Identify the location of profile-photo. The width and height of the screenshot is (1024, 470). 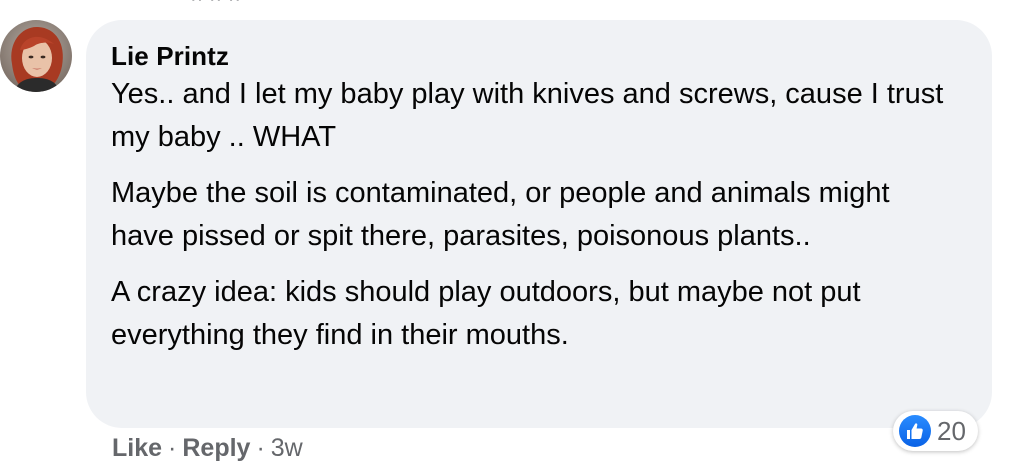
(36, 56).